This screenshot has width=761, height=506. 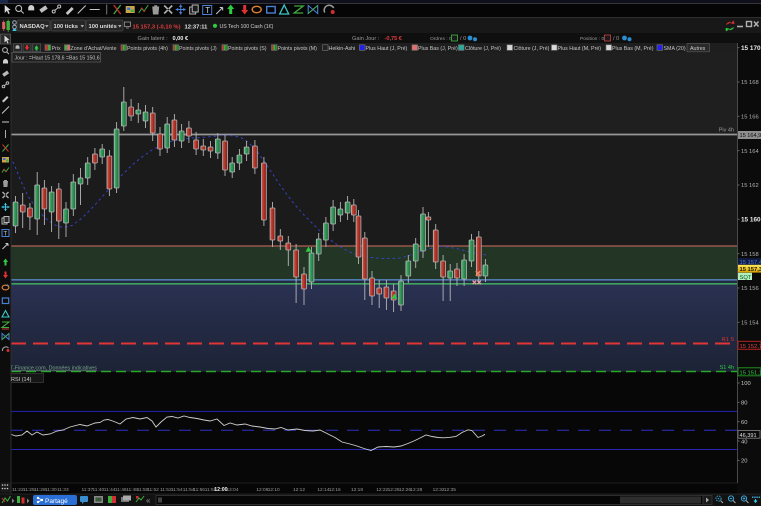 What do you see at coordinates (438, 49) in the screenshot?
I see `svg-text: Plus Bas (J, Pré)` at bounding box center [438, 49].